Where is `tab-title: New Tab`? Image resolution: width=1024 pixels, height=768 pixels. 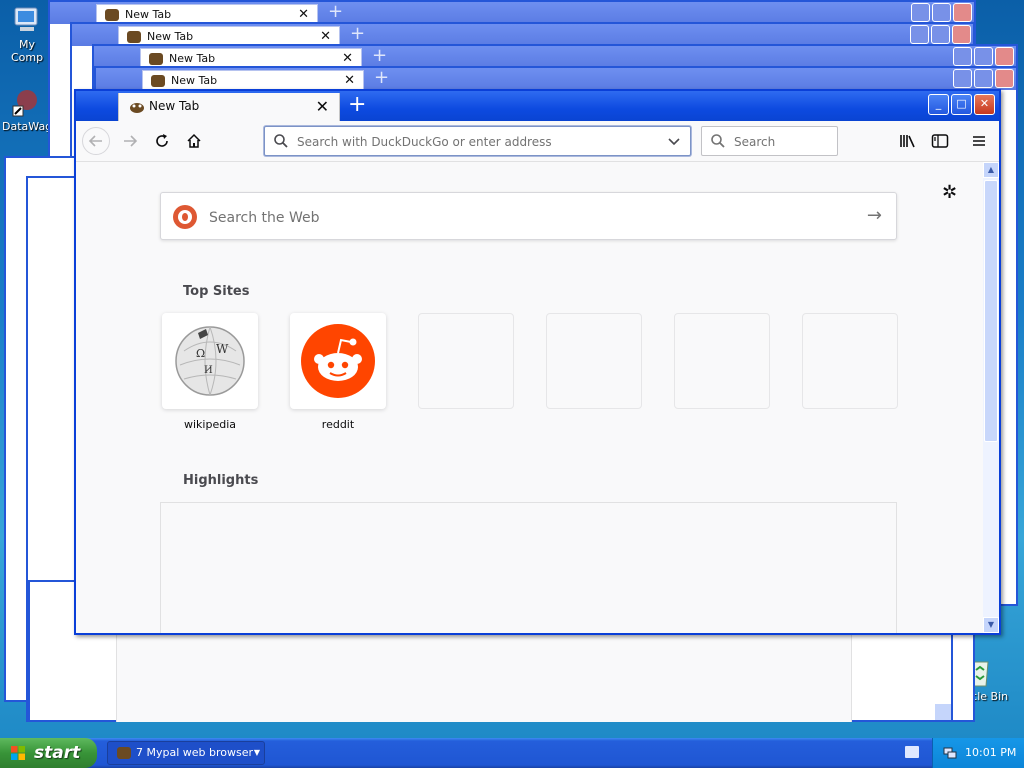
tab-title: New Tab is located at coordinates (174, 106).